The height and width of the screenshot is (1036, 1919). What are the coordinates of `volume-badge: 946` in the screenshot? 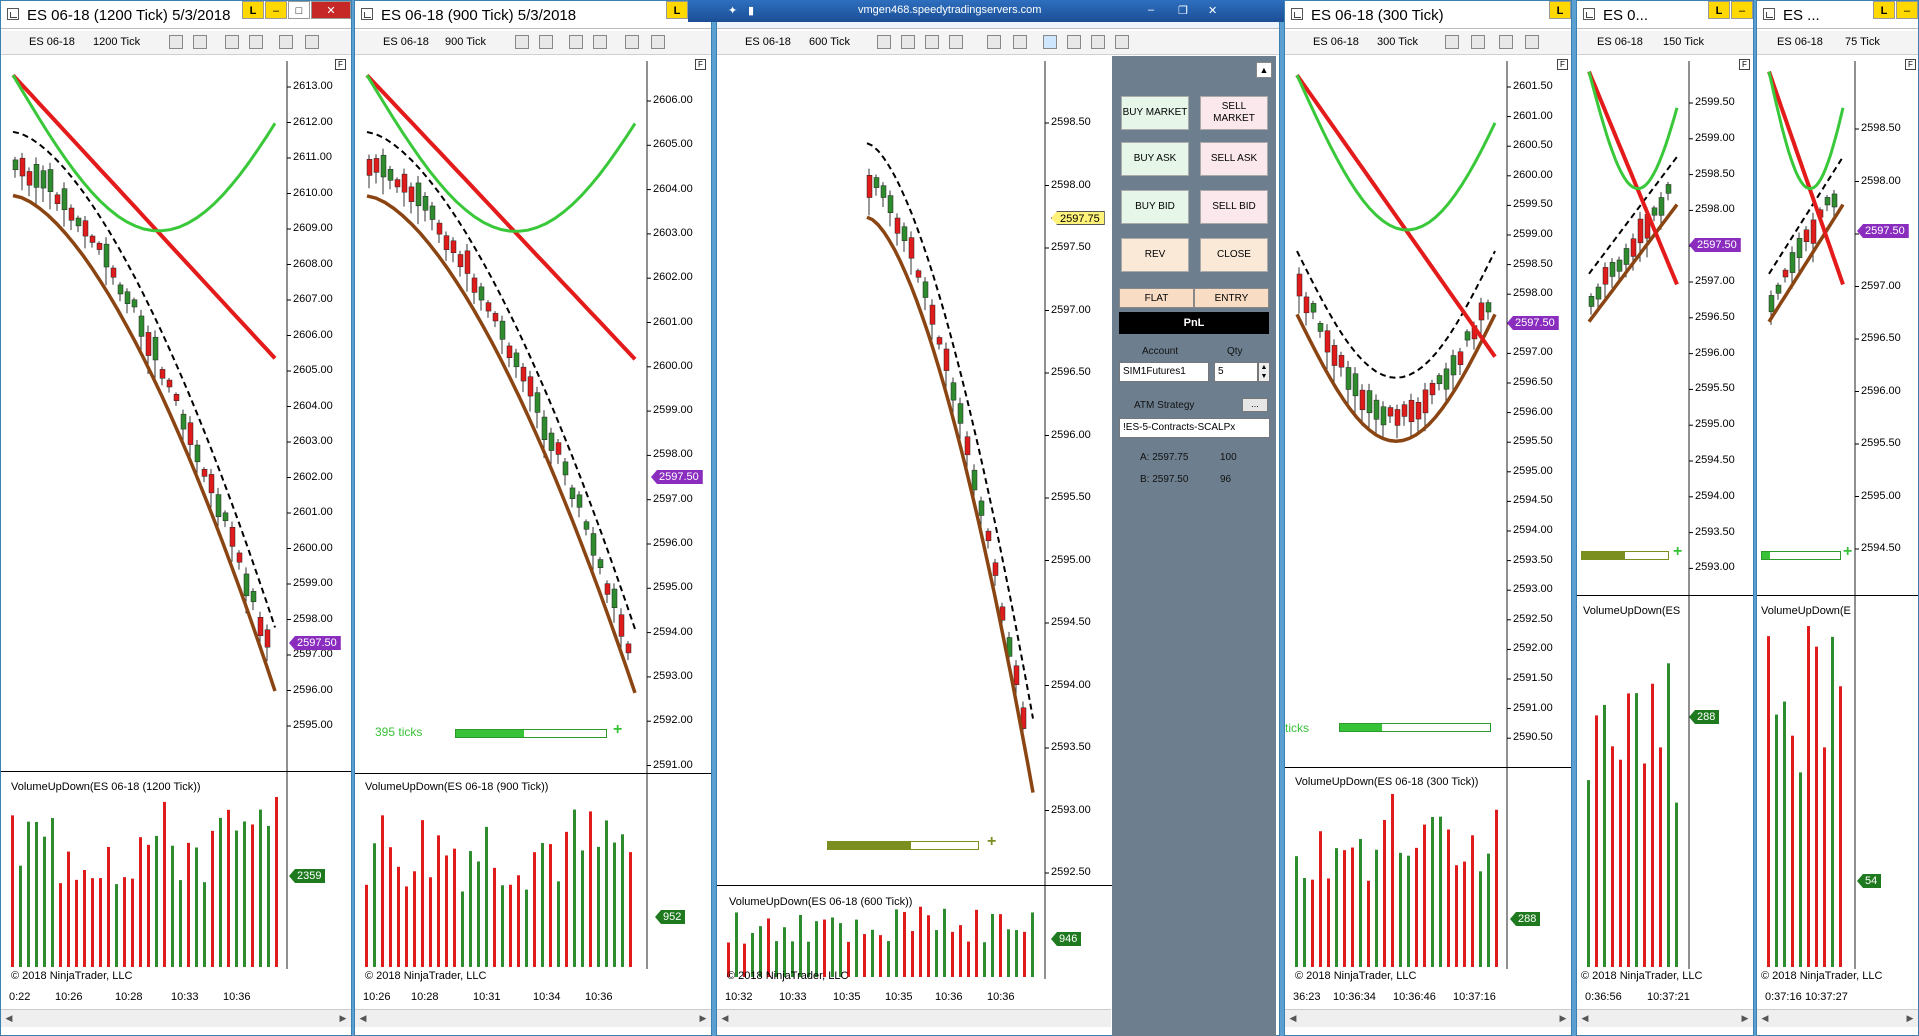 It's located at (1066, 939).